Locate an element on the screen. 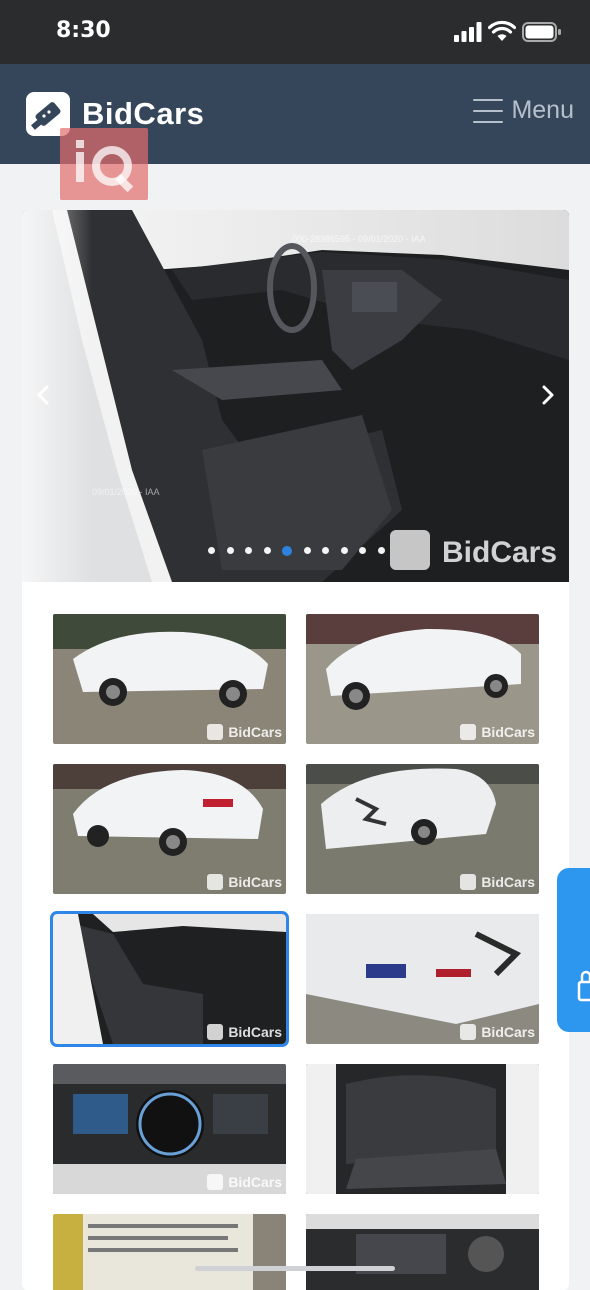  photo-caption-top: 000-28386595 - 09/01/2020 - IAA is located at coordinates (359, 239).